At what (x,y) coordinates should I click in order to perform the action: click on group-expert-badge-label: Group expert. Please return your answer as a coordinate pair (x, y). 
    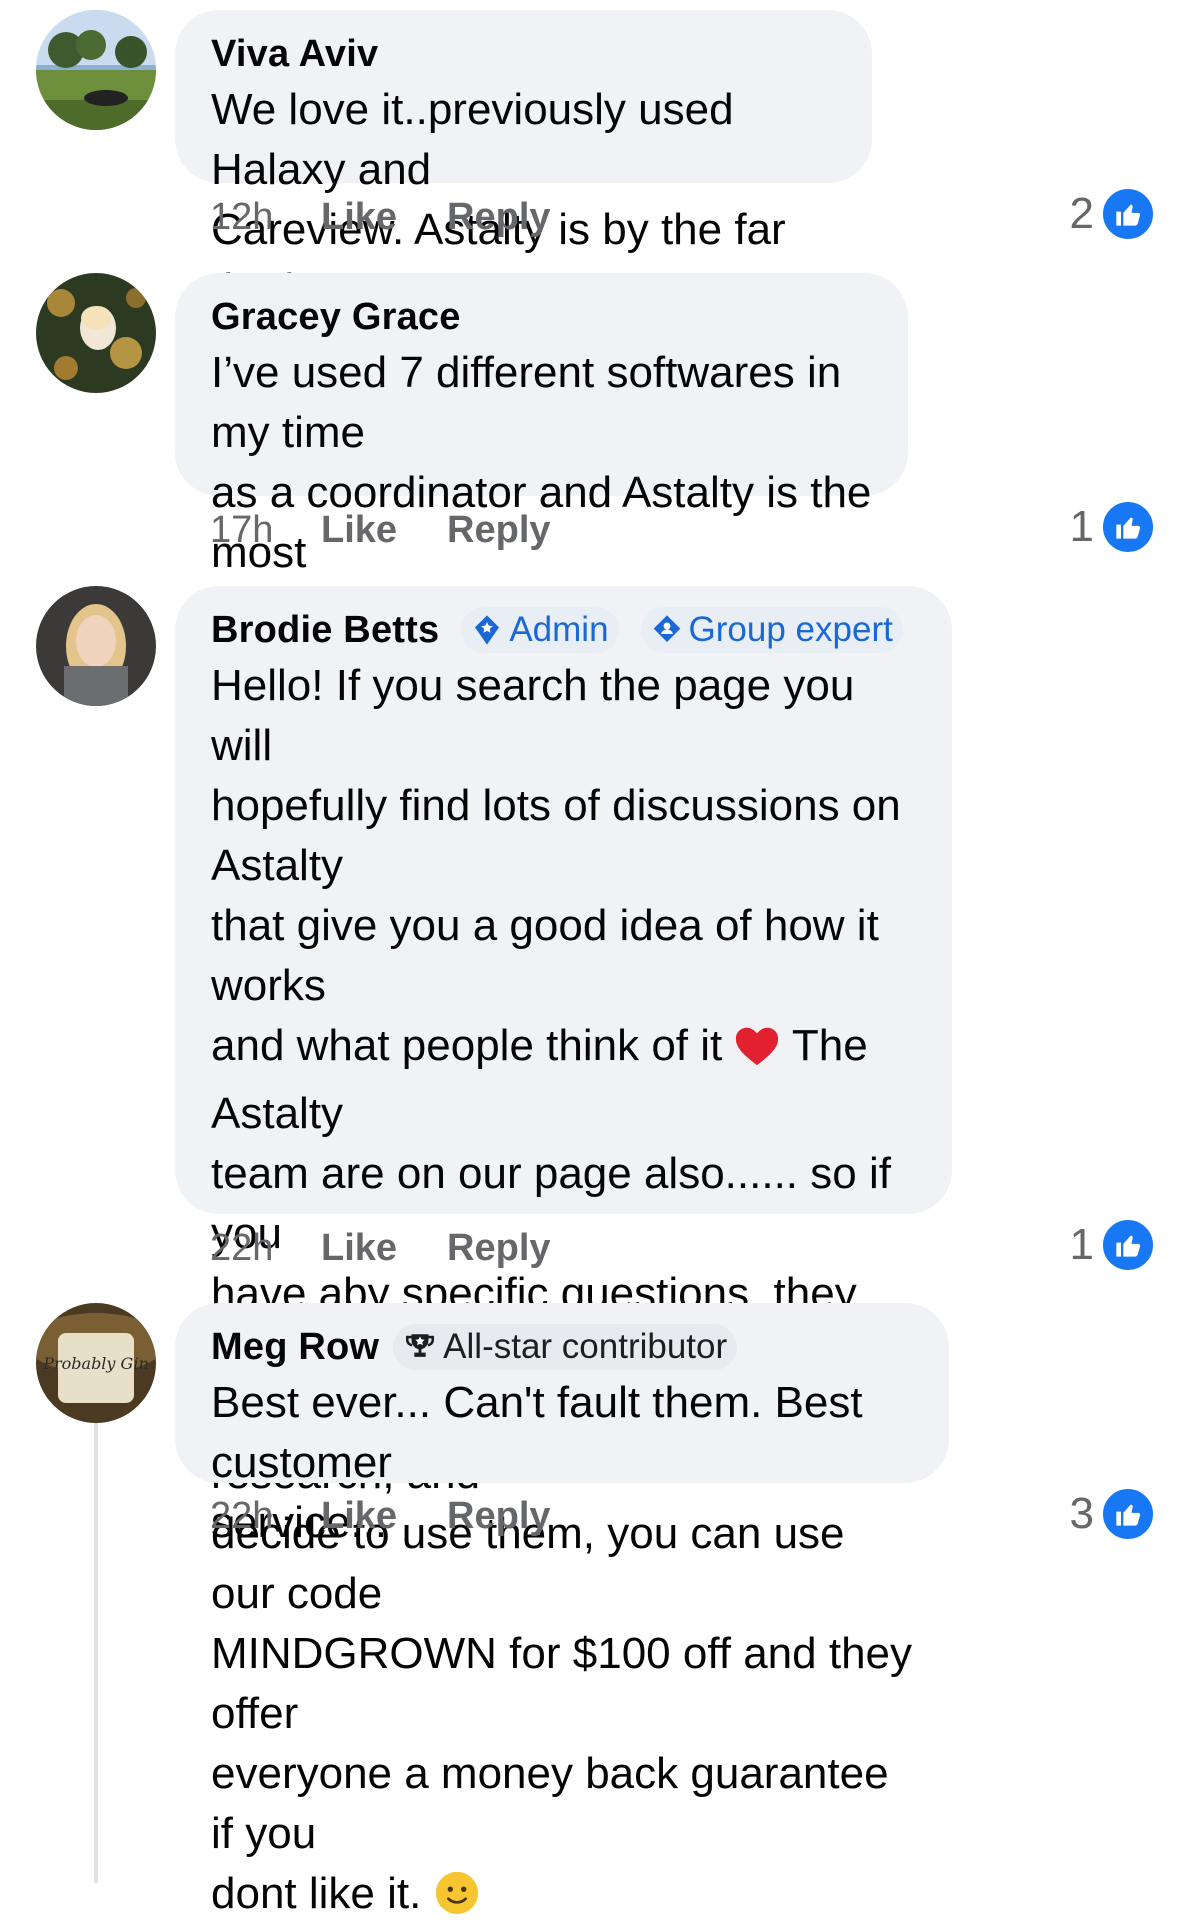
    Looking at the image, I should click on (790, 629).